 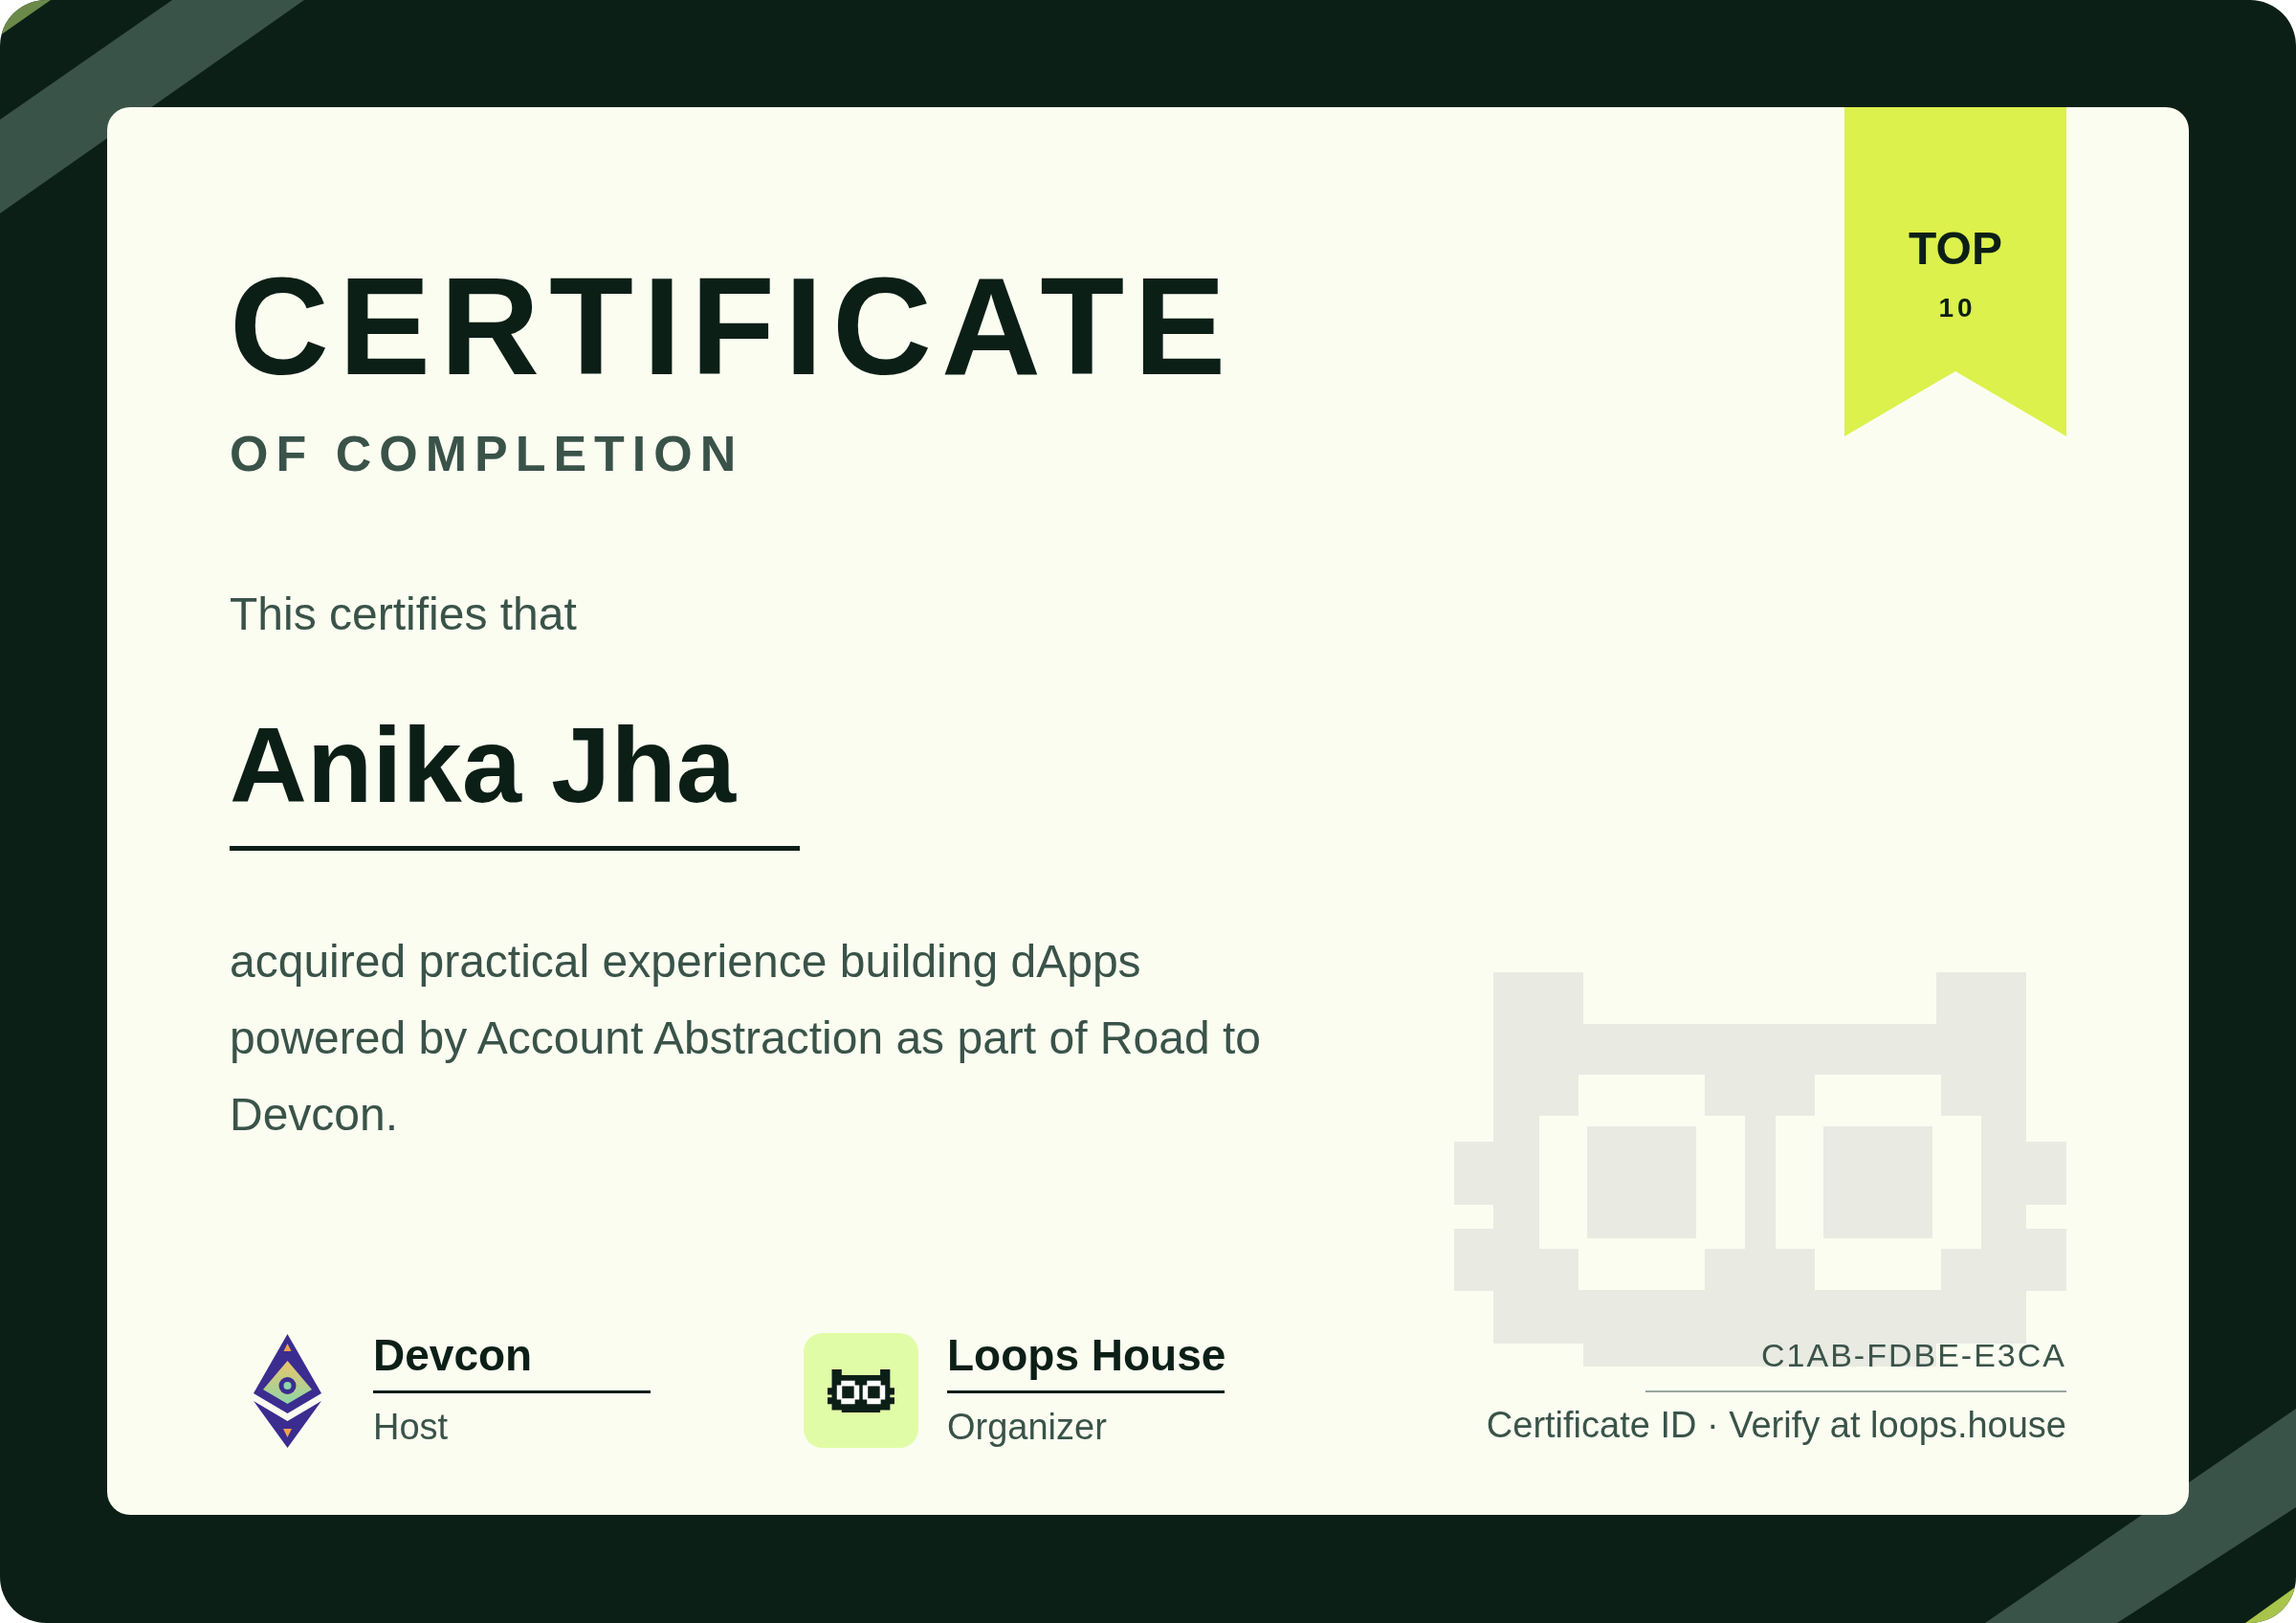 I want to click on signatory-name: Devcon, so click(x=453, y=1355).